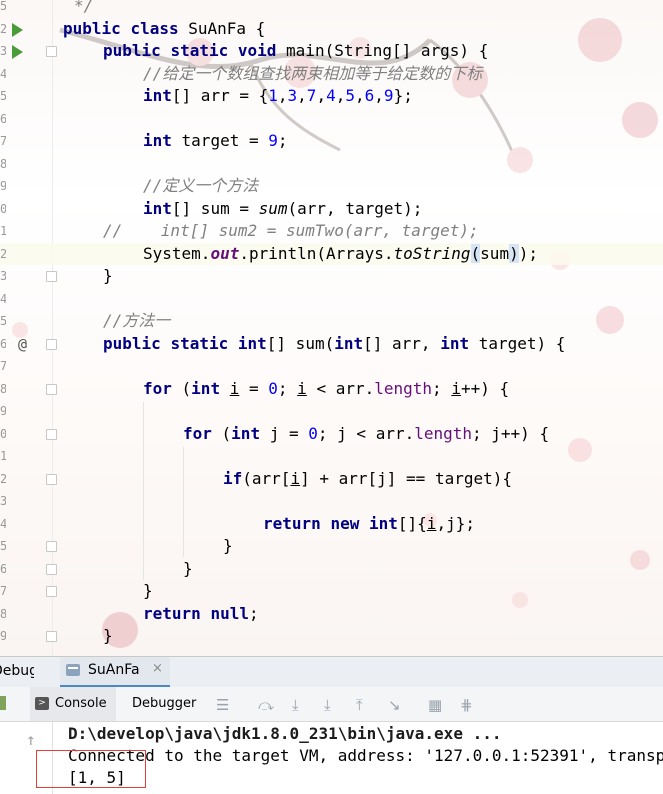 This screenshot has height=794, width=663. Describe the element at coordinates (382, 50) in the screenshot. I see `code-text: main(String[] args) {` at that location.